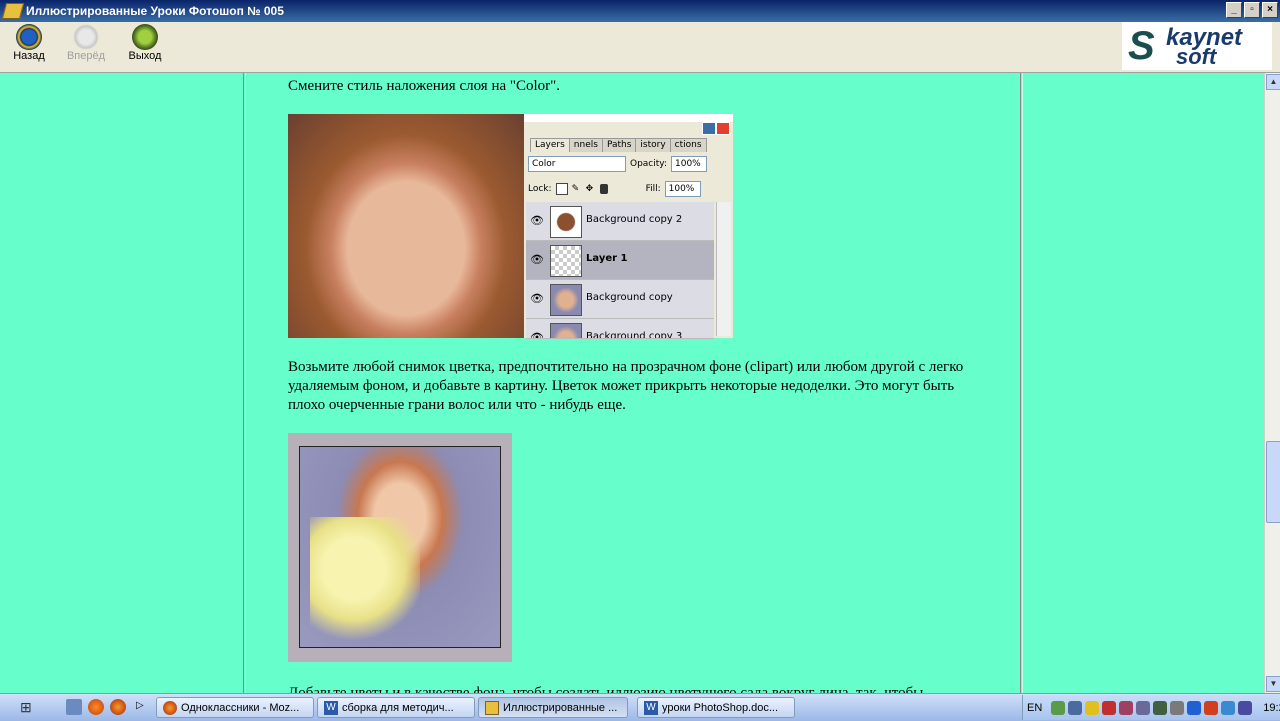 The width and height of the screenshot is (1280, 721). What do you see at coordinates (550, 145) in the screenshot?
I see `tab-layers: Layers` at bounding box center [550, 145].